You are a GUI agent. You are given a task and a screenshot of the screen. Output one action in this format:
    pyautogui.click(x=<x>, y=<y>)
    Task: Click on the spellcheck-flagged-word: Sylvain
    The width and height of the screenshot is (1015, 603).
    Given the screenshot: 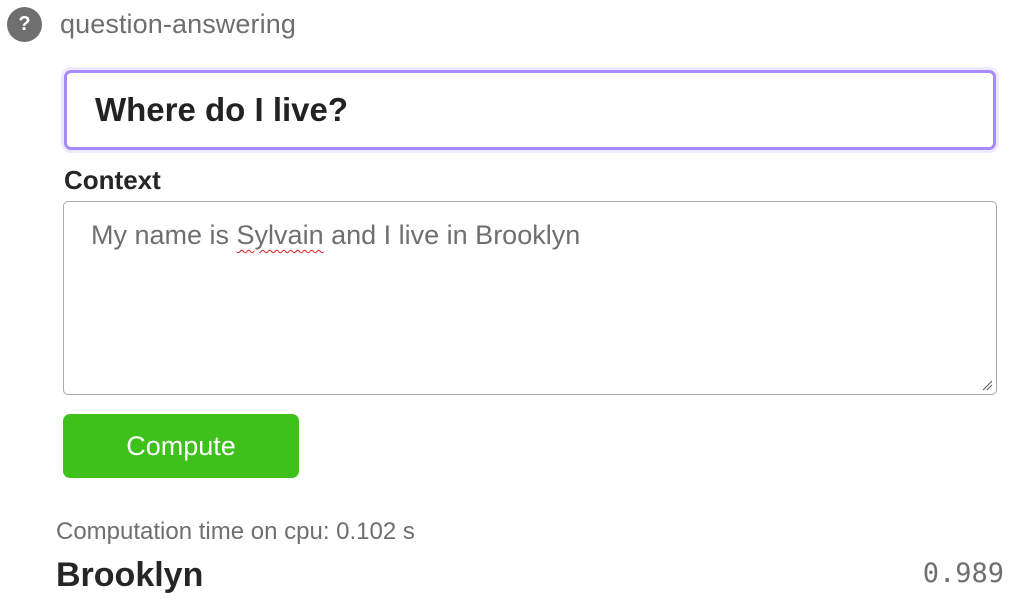 What is the action you would take?
    pyautogui.click(x=280, y=235)
    